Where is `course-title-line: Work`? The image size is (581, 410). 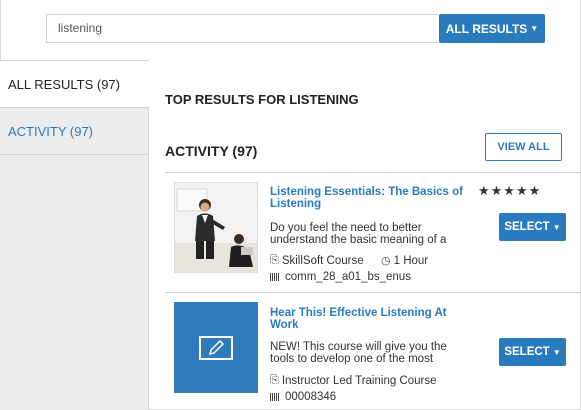
course-title-line: Work is located at coordinates (284, 325).